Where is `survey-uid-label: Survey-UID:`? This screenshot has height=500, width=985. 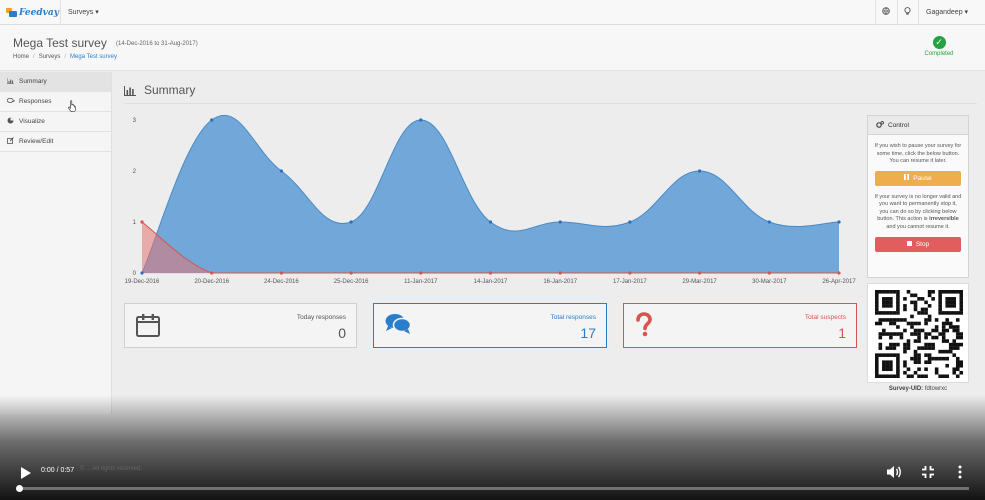 survey-uid-label: Survey-UID: is located at coordinates (906, 389).